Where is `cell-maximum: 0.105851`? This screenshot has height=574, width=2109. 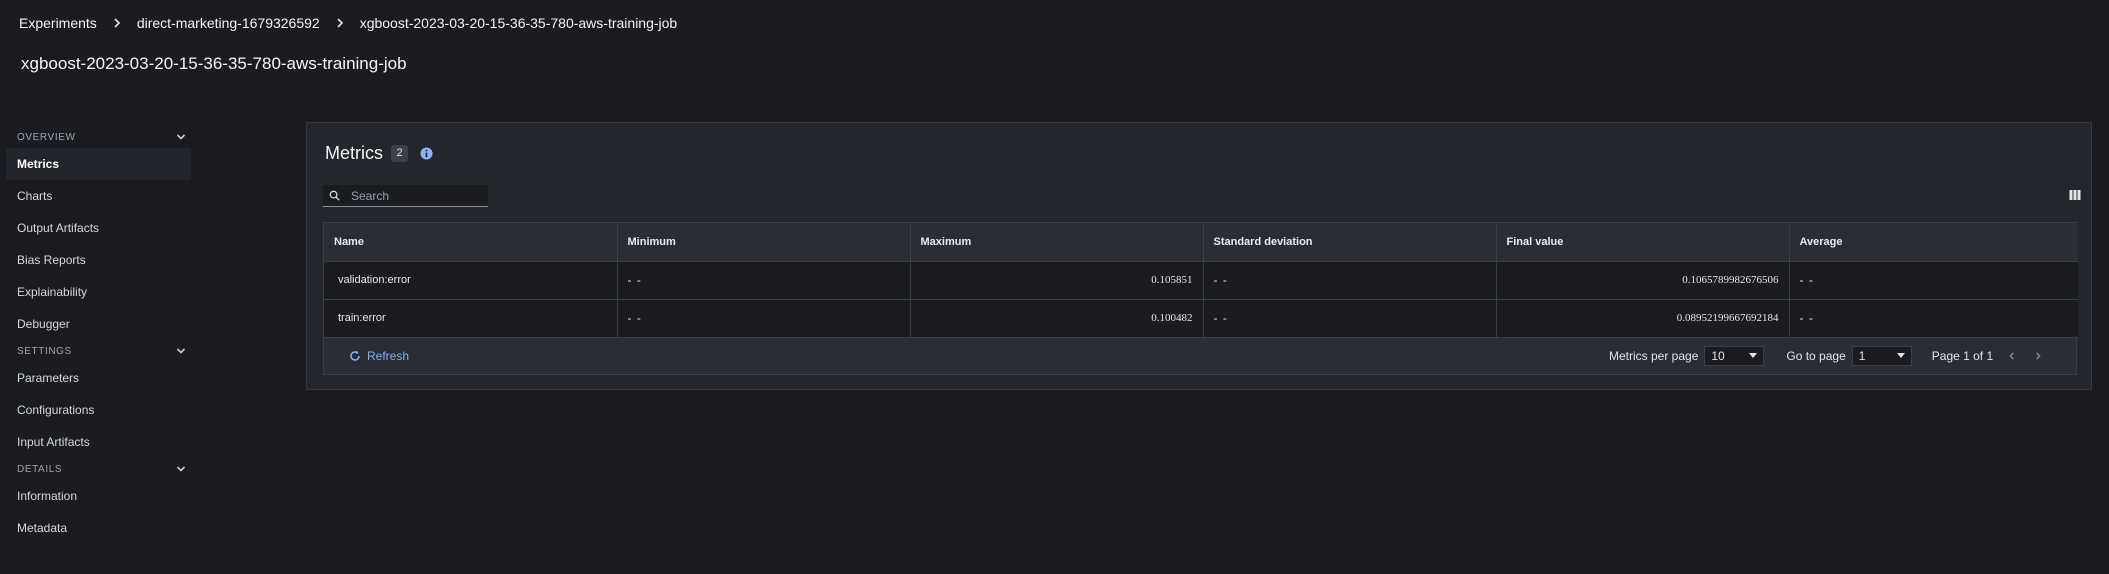 cell-maximum: 0.105851 is located at coordinates (1057, 280).